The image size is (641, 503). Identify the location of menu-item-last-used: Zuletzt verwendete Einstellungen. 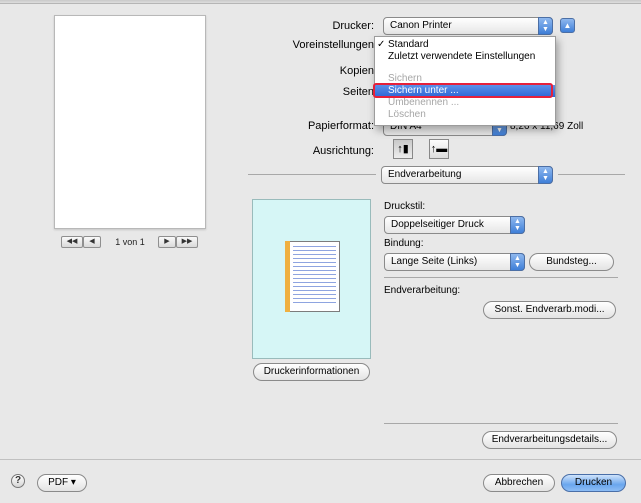
(465, 57).